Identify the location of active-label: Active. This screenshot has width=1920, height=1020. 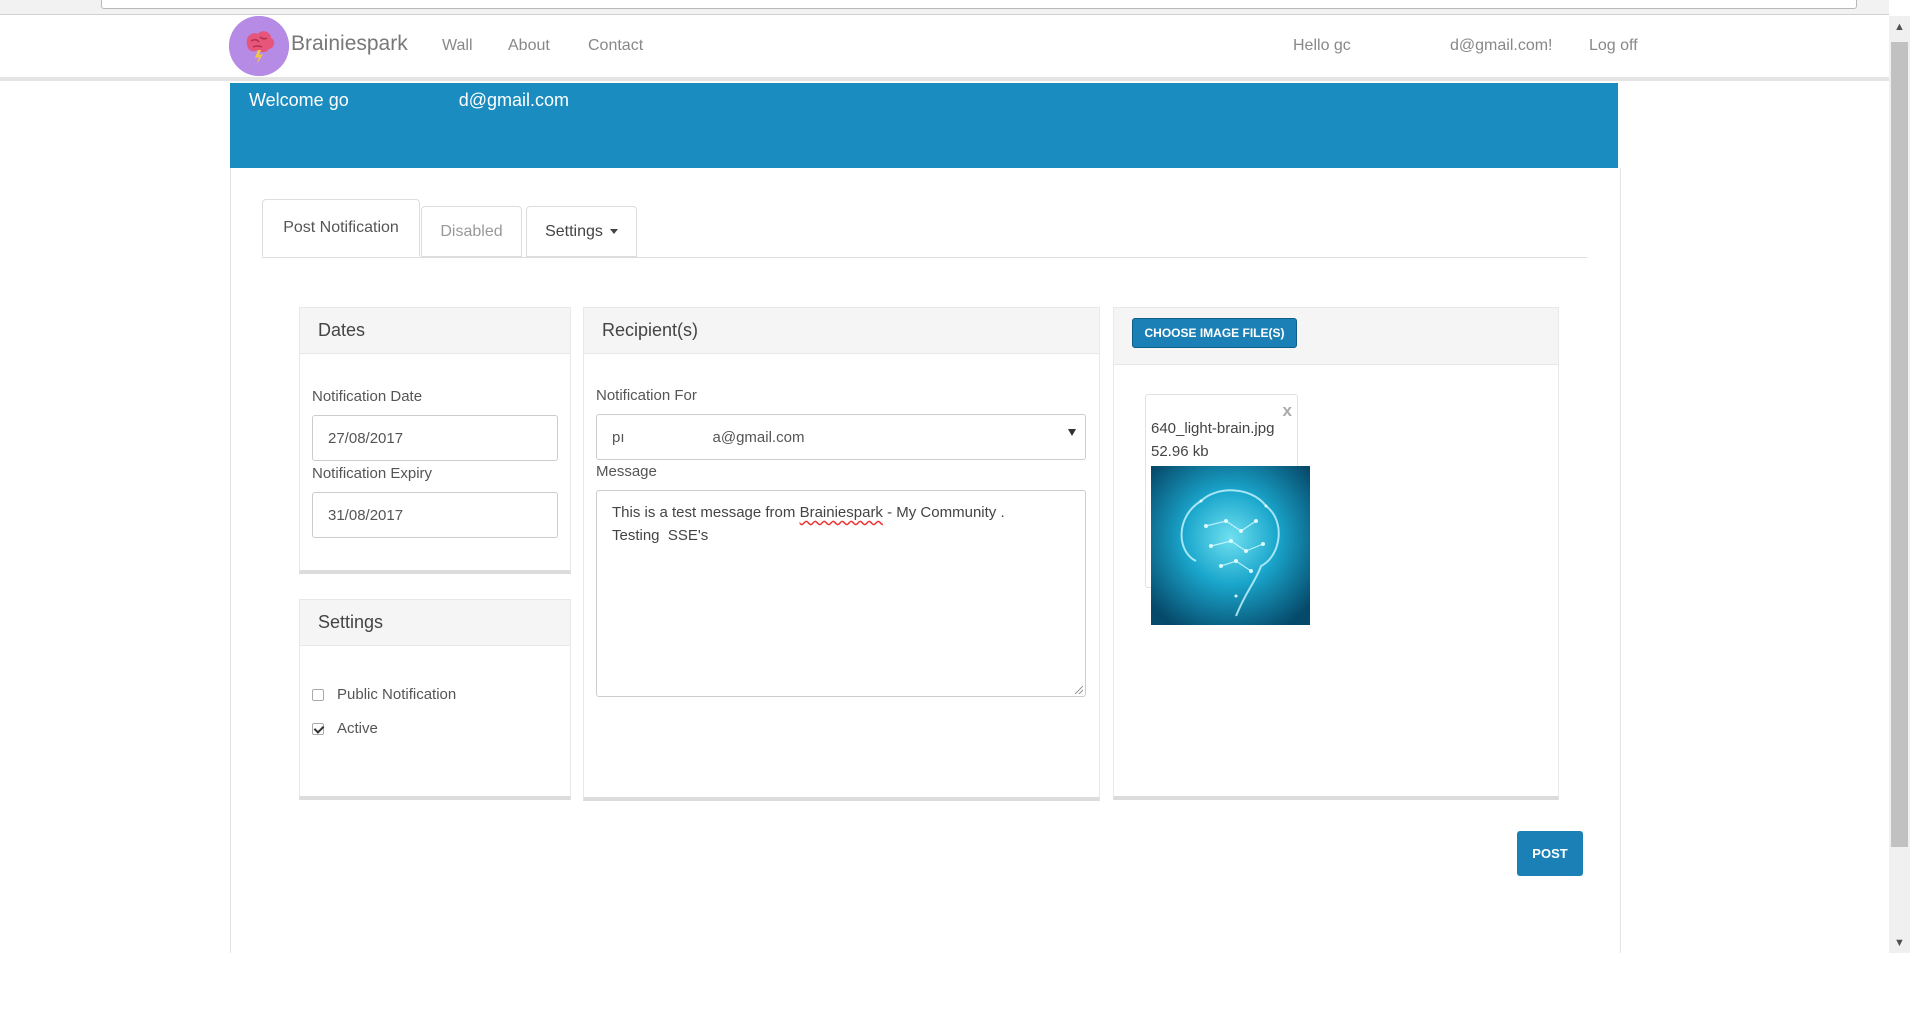
(357, 728).